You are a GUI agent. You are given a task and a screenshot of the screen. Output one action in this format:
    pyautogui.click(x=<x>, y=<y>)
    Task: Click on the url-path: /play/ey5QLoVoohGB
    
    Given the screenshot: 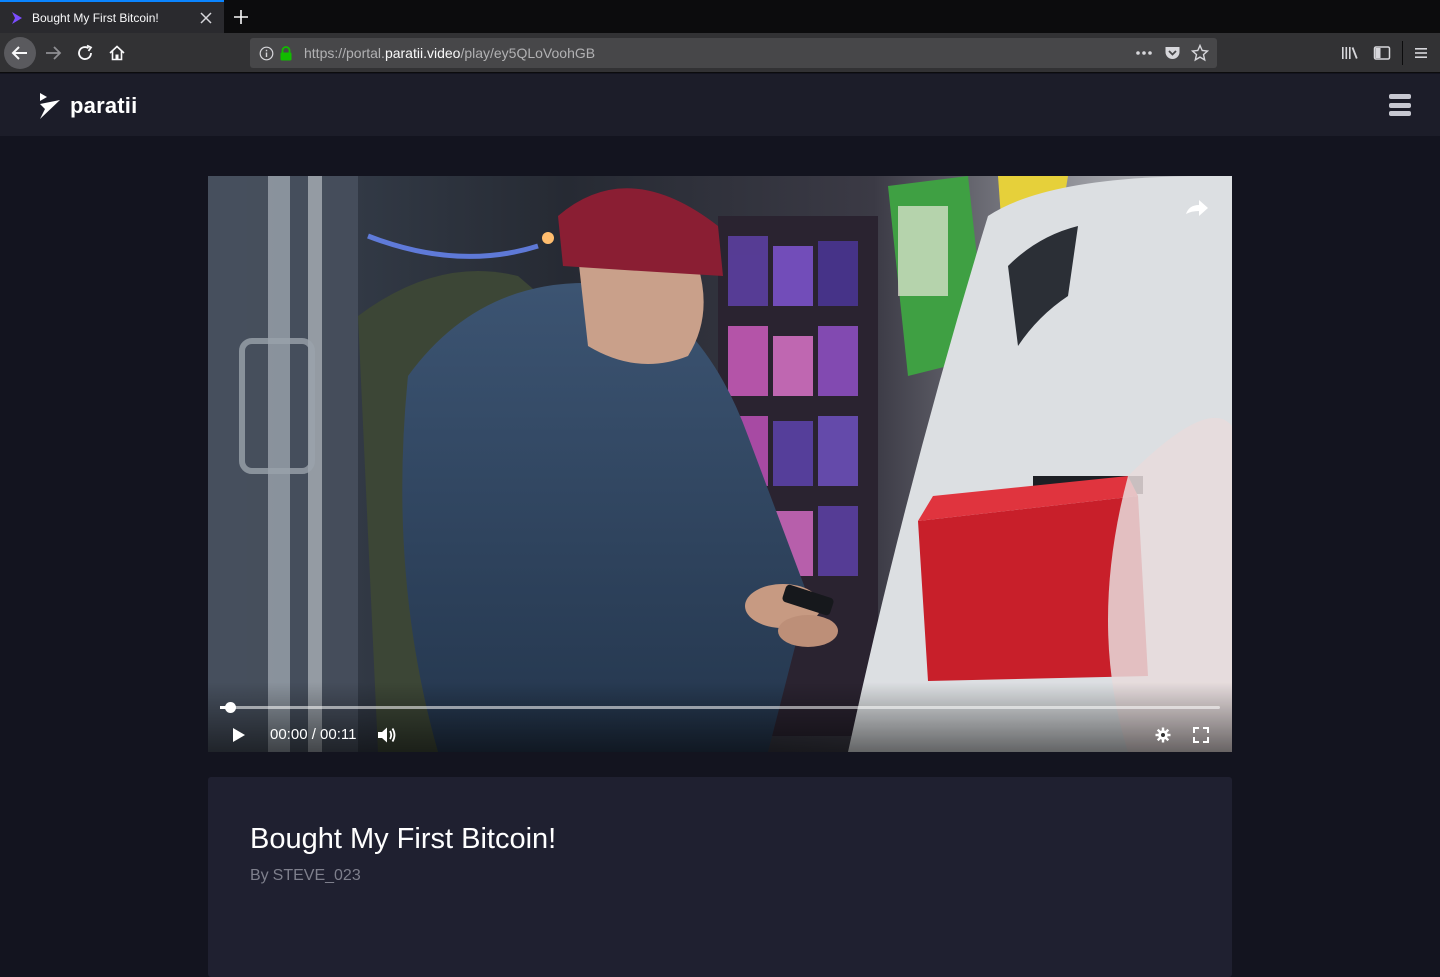 What is the action you would take?
    pyautogui.click(x=528, y=53)
    